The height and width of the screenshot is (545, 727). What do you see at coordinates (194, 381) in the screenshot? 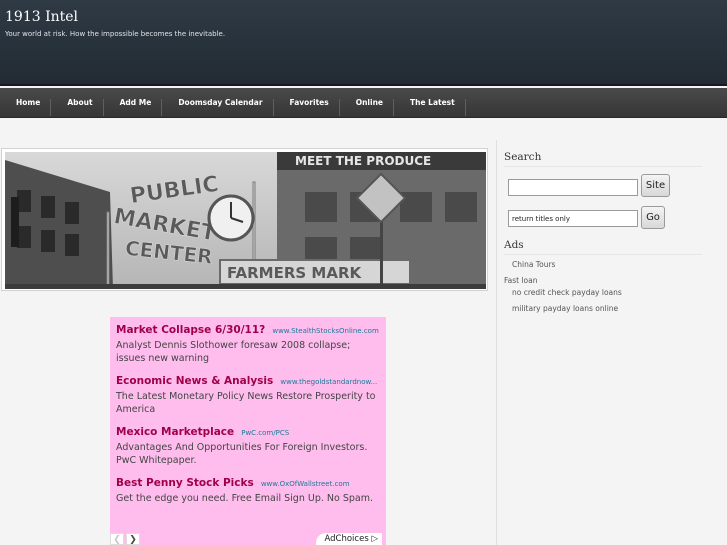
I see `ad-title: Economic News & Analysis` at bounding box center [194, 381].